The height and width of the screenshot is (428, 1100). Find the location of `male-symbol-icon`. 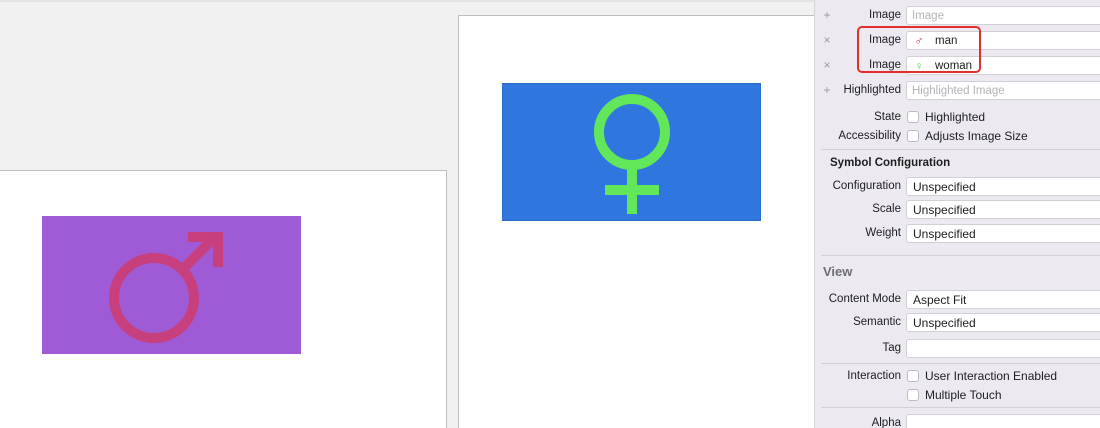

male-symbol-icon is located at coordinates (165, 287).